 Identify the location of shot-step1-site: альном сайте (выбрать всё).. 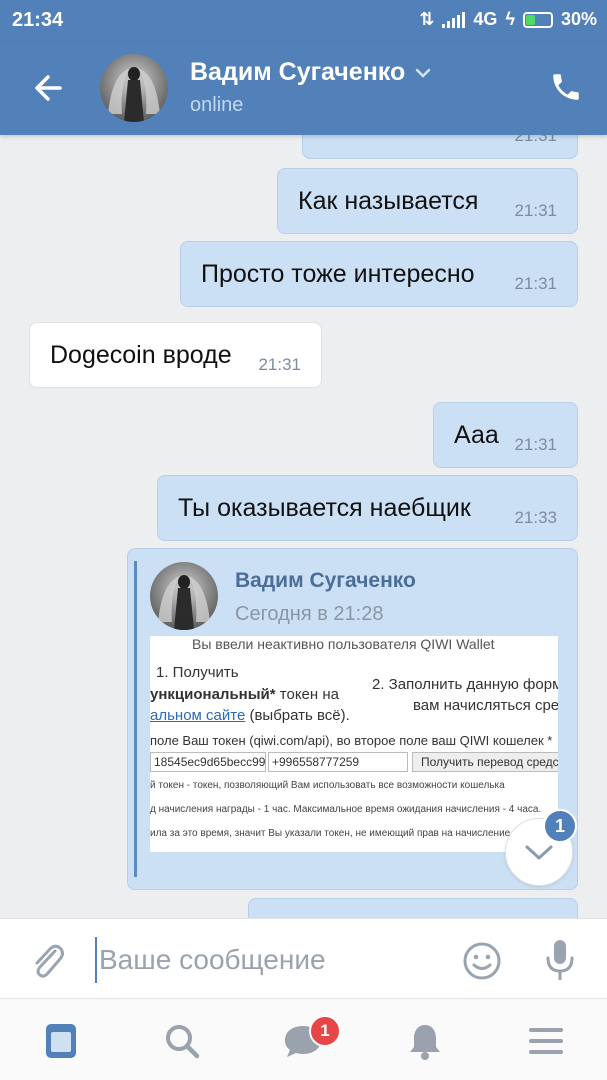
(250, 715).